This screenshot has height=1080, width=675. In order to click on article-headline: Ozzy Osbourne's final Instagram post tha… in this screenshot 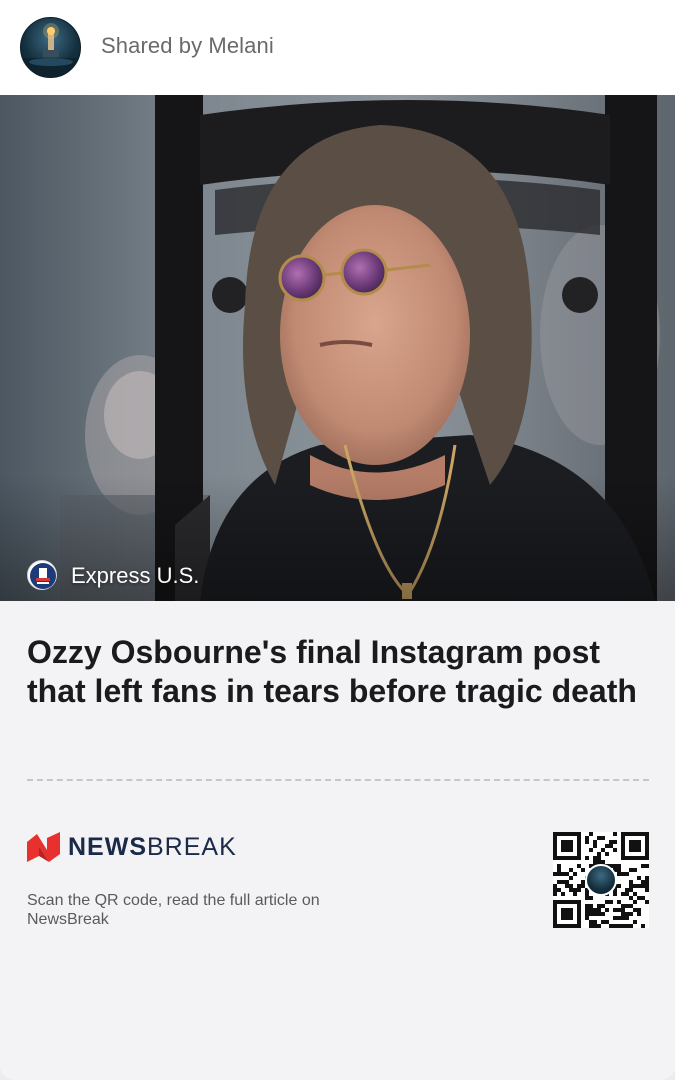, I will do `click(342, 672)`.